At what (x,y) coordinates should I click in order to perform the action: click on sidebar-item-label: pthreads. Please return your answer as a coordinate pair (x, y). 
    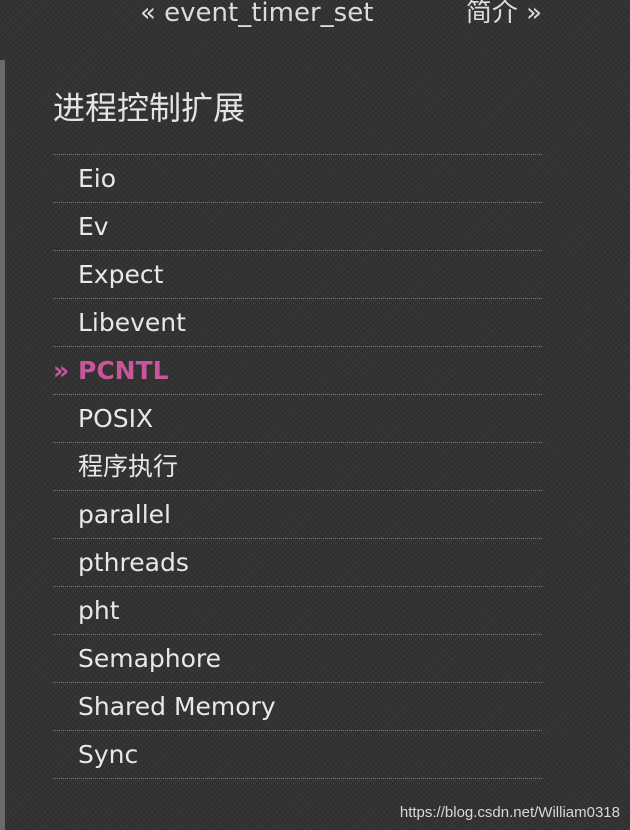
    Looking at the image, I should click on (133, 562).